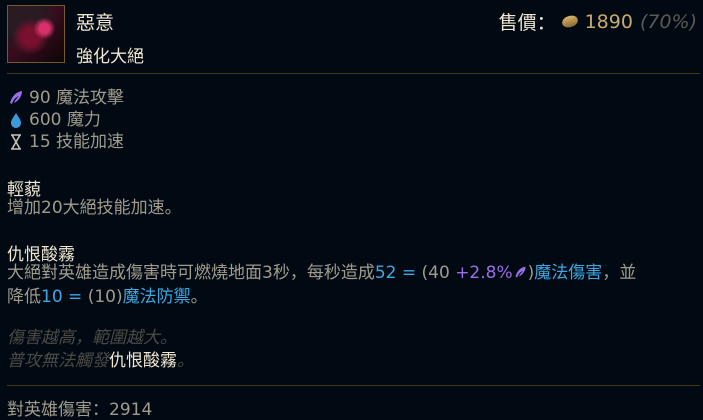 This screenshot has width=703, height=420. I want to click on mana-icon, so click(16, 120).